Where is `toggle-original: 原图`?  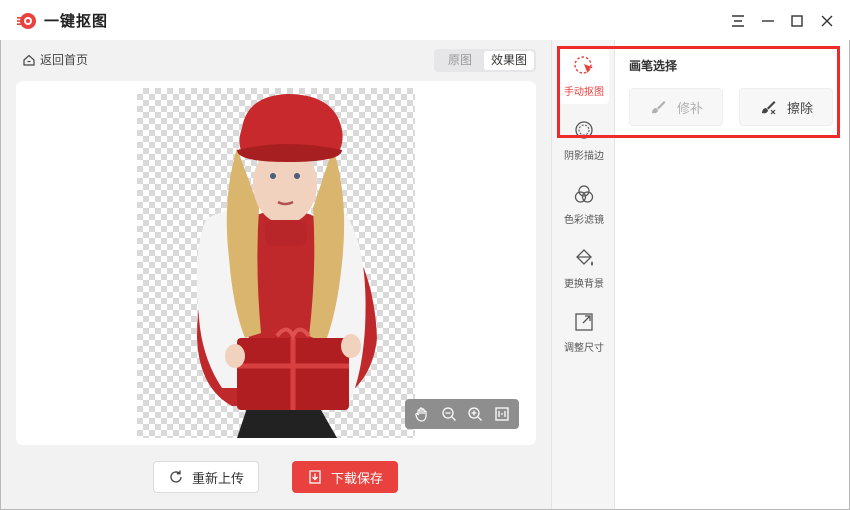 toggle-original: 原图 is located at coordinates (460, 60).